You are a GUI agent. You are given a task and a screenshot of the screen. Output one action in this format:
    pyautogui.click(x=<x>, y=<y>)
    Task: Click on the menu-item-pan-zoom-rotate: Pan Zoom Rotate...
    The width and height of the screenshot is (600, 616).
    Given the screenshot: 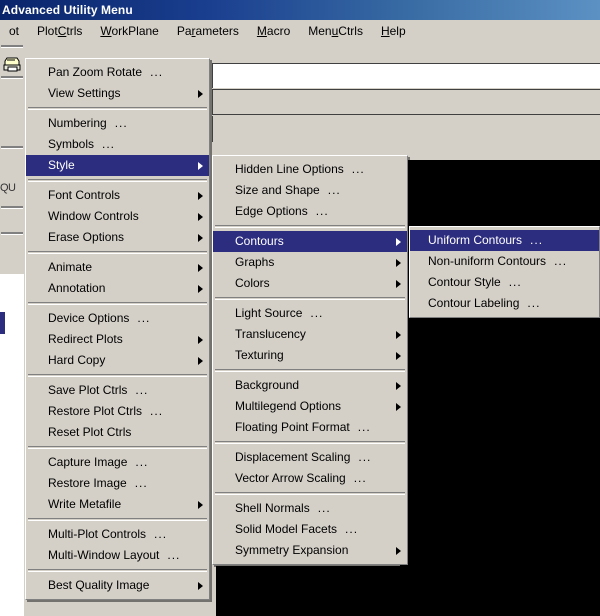 What is the action you would take?
    pyautogui.click(x=117, y=72)
    